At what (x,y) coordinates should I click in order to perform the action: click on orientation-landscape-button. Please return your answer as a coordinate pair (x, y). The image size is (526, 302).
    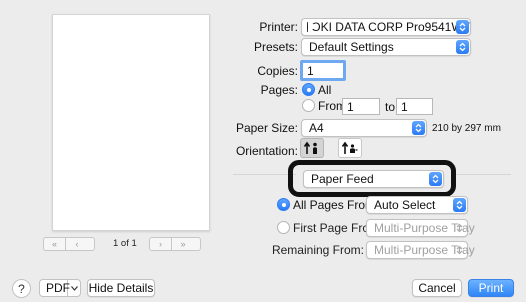
    Looking at the image, I should click on (350, 148).